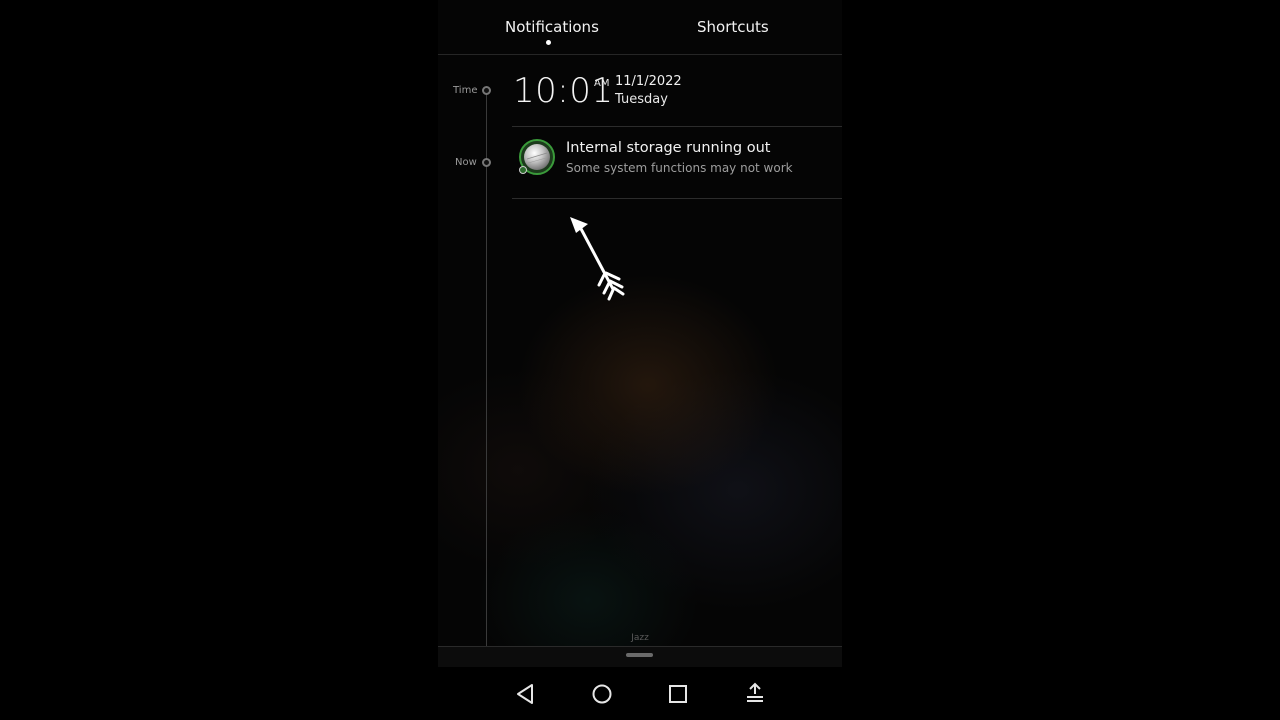 Image resolution: width=1280 pixels, height=720 pixels. Describe the element at coordinates (668, 148) in the screenshot. I see `notification-title: Internal storage running out` at that location.